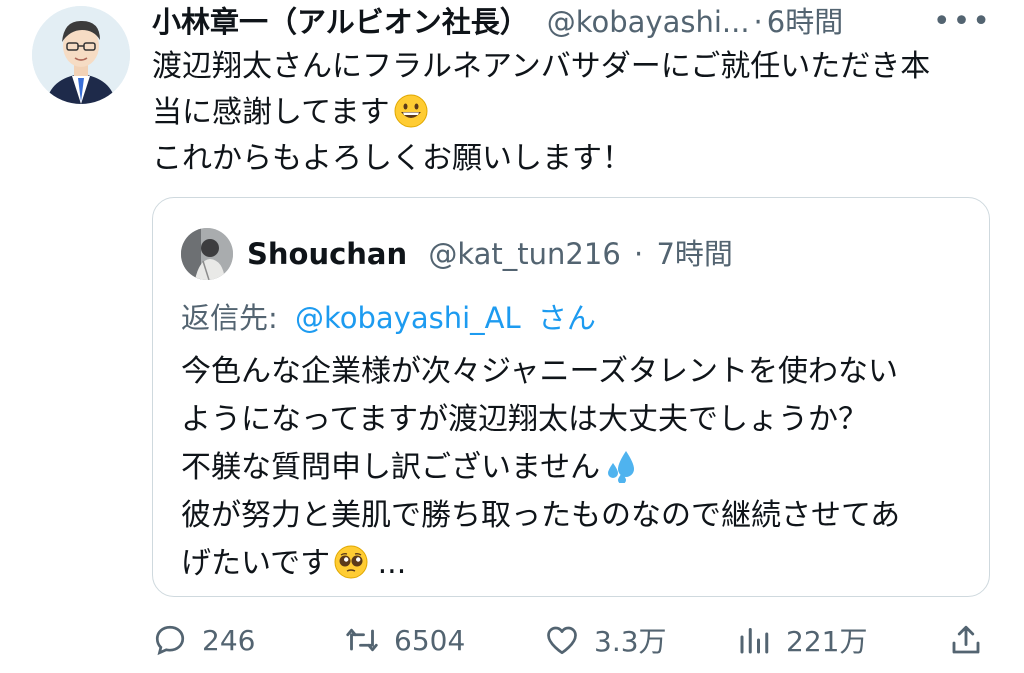 The height and width of the screenshot is (673, 1024). What do you see at coordinates (962, 22) in the screenshot?
I see `more-horizontal-icon: •••` at bounding box center [962, 22].